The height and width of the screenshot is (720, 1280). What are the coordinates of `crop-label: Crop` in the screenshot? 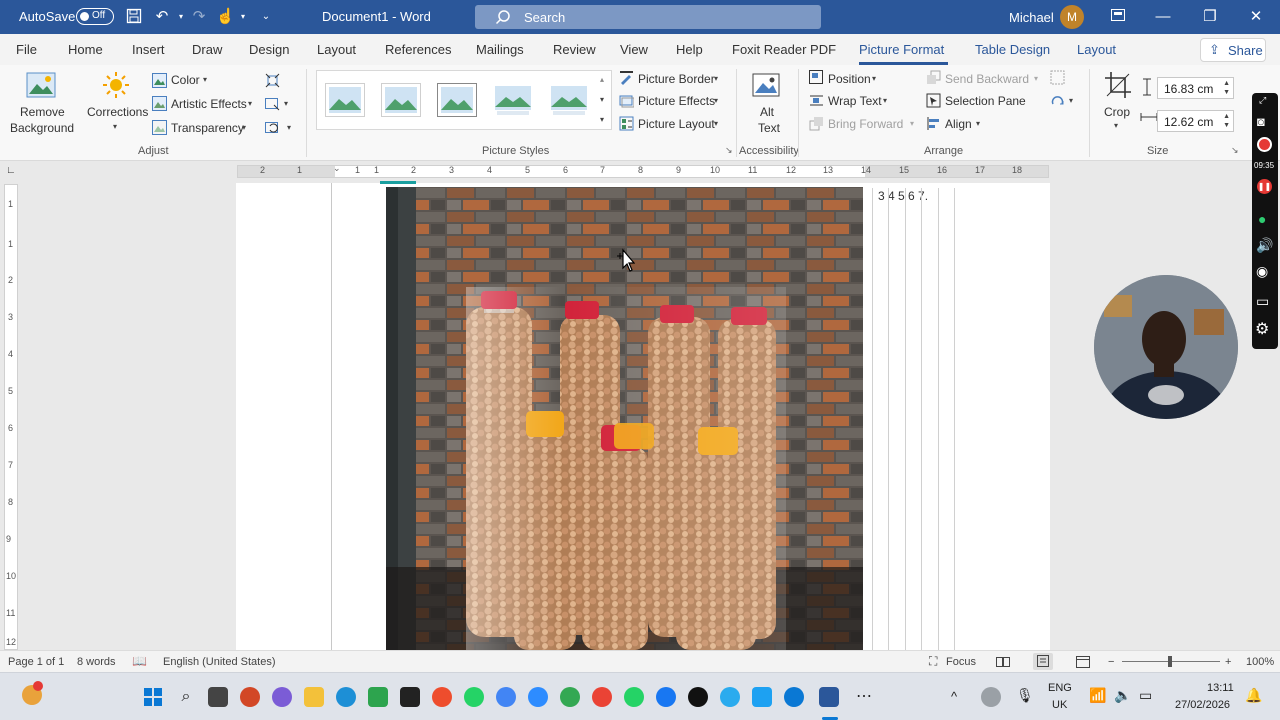 It's located at (1117, 112).